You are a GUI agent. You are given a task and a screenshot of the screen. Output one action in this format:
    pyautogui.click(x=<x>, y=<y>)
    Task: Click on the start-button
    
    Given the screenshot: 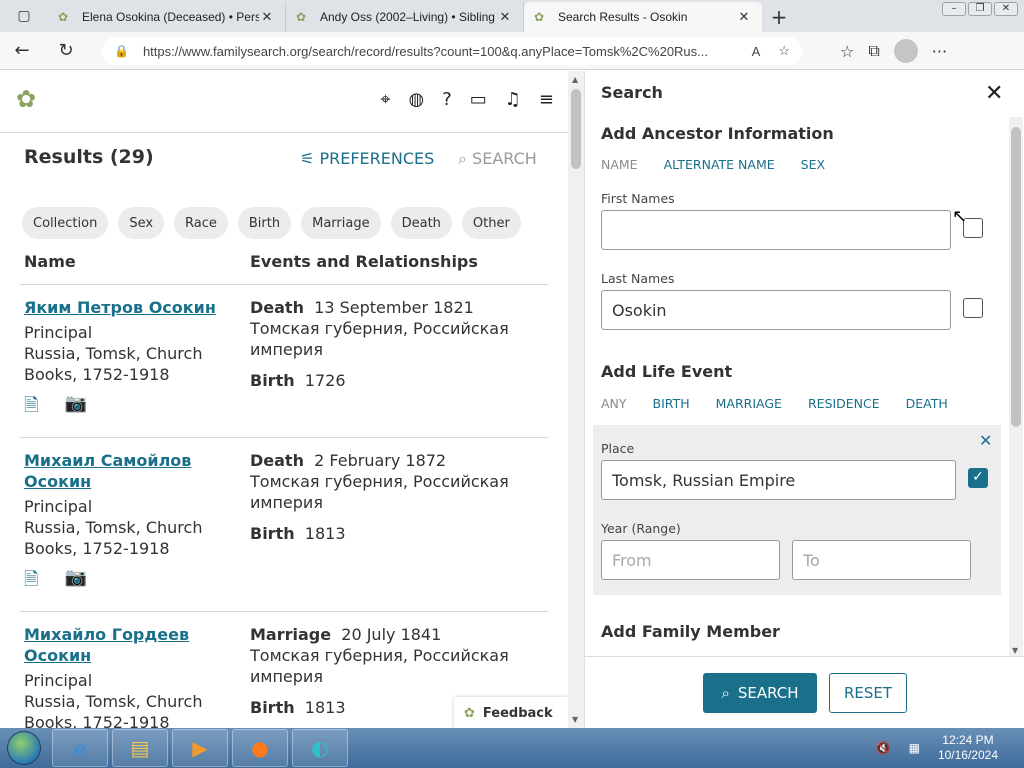 What is the action you would take?
    pyautogui.click(x=24, y=748)
    